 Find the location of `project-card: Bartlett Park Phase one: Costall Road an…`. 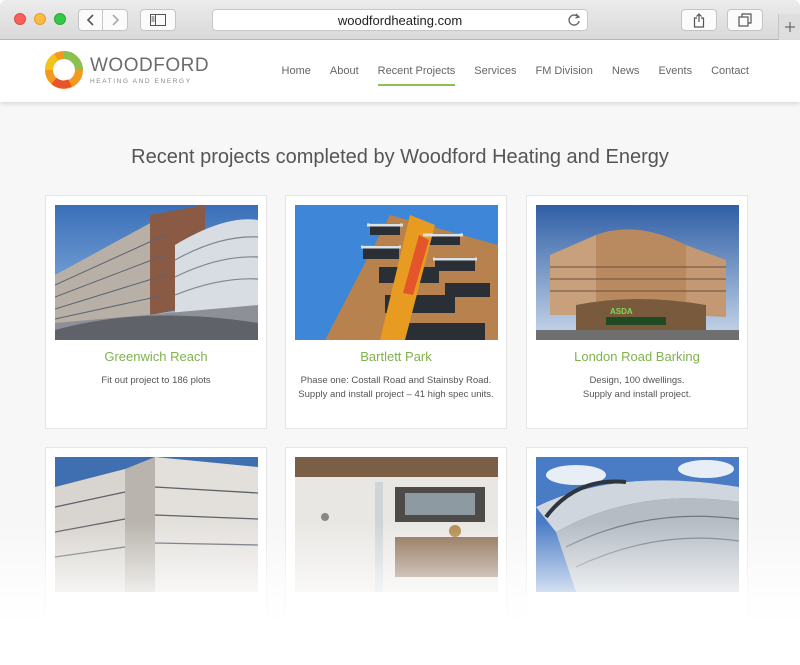

project-card: Bartlett Park Phase one: Costall Road an… is located at coordinates (396, 312).